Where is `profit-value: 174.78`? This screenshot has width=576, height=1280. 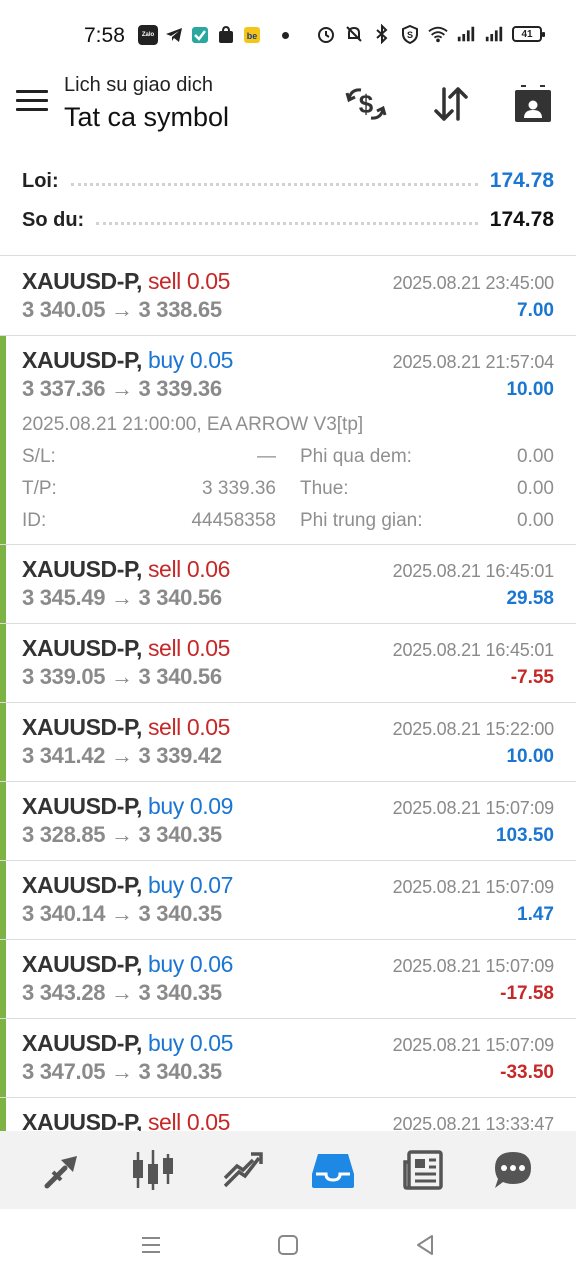 profit-value: 174.78 is located at coordinates (521, 180).